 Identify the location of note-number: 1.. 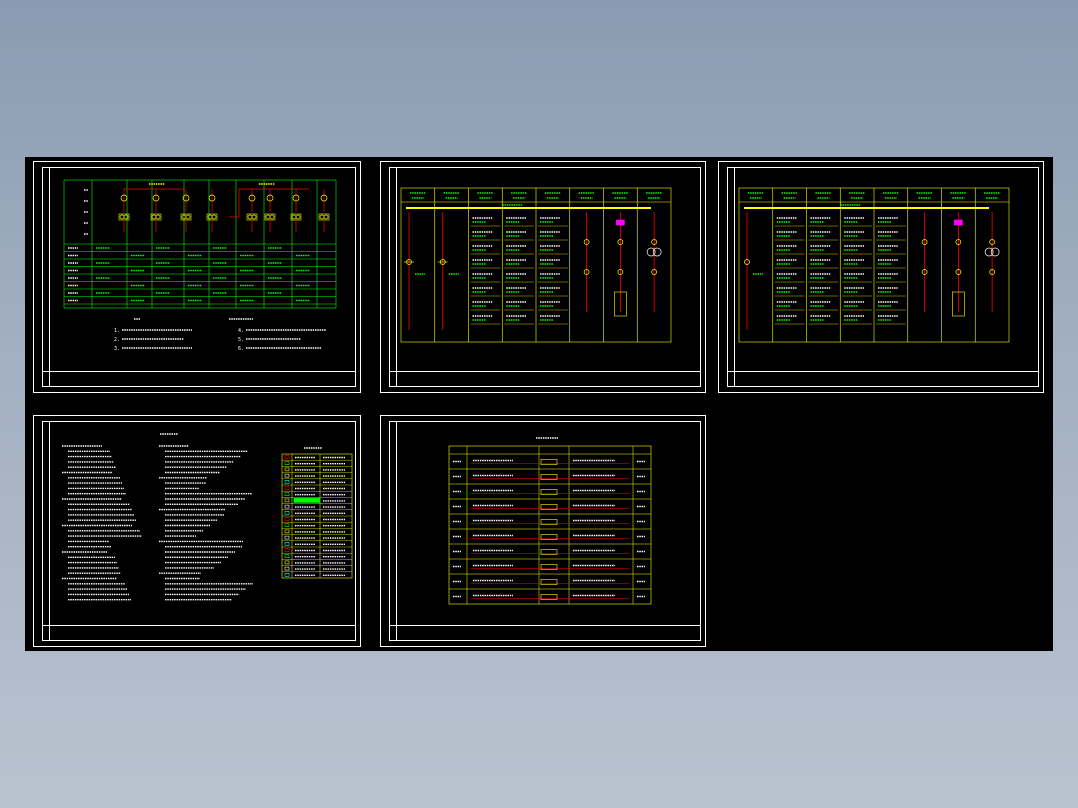
(117, 331).